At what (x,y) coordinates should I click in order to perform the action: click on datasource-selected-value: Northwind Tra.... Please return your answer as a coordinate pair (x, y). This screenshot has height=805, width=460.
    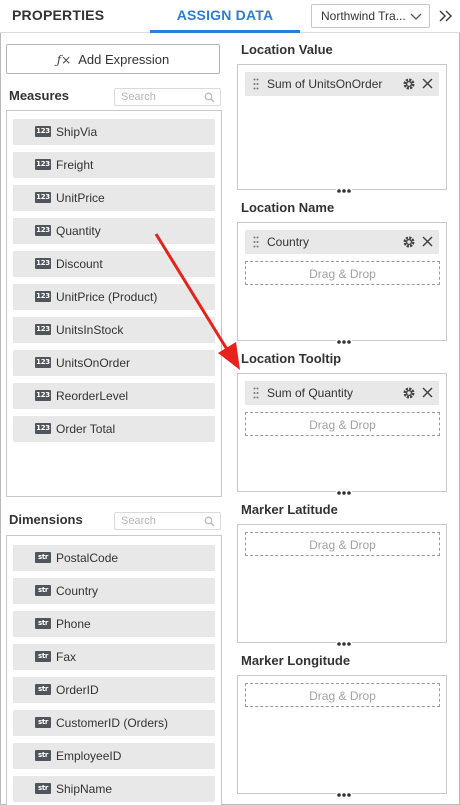
    Looking at the image, I should click on (363, 16).